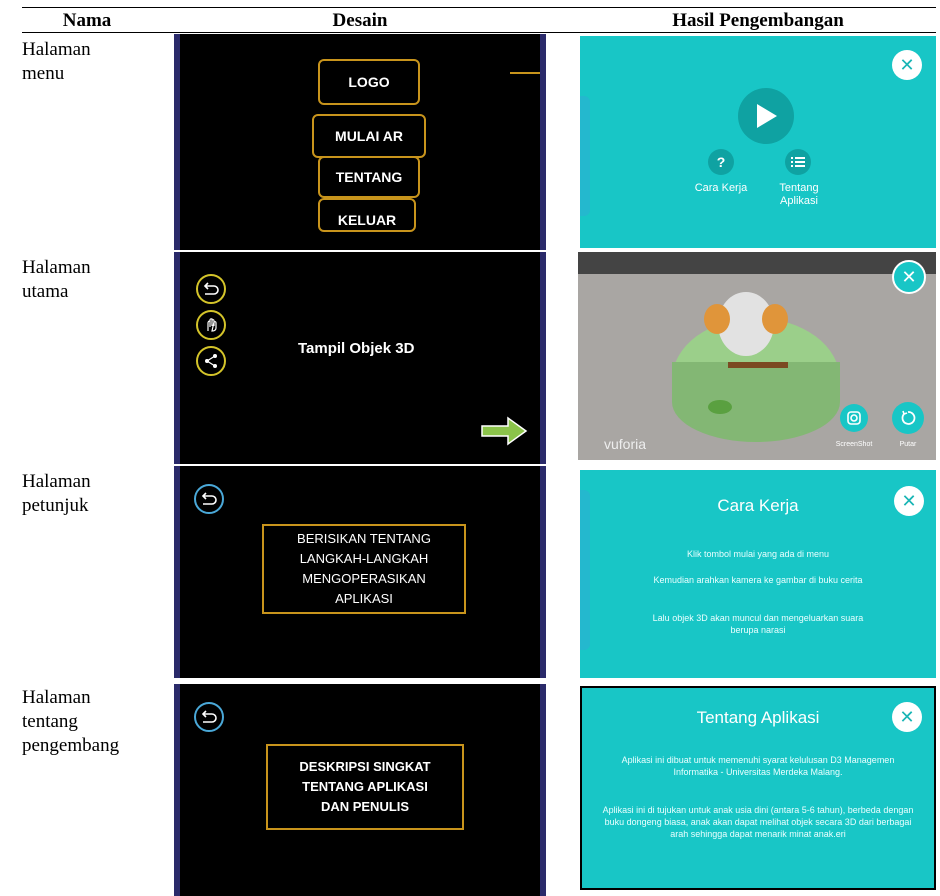  Describe the element at coordinates (758, 505) in the screenshot. I see `cara-kerja-title: Cara Kerja` at that location.